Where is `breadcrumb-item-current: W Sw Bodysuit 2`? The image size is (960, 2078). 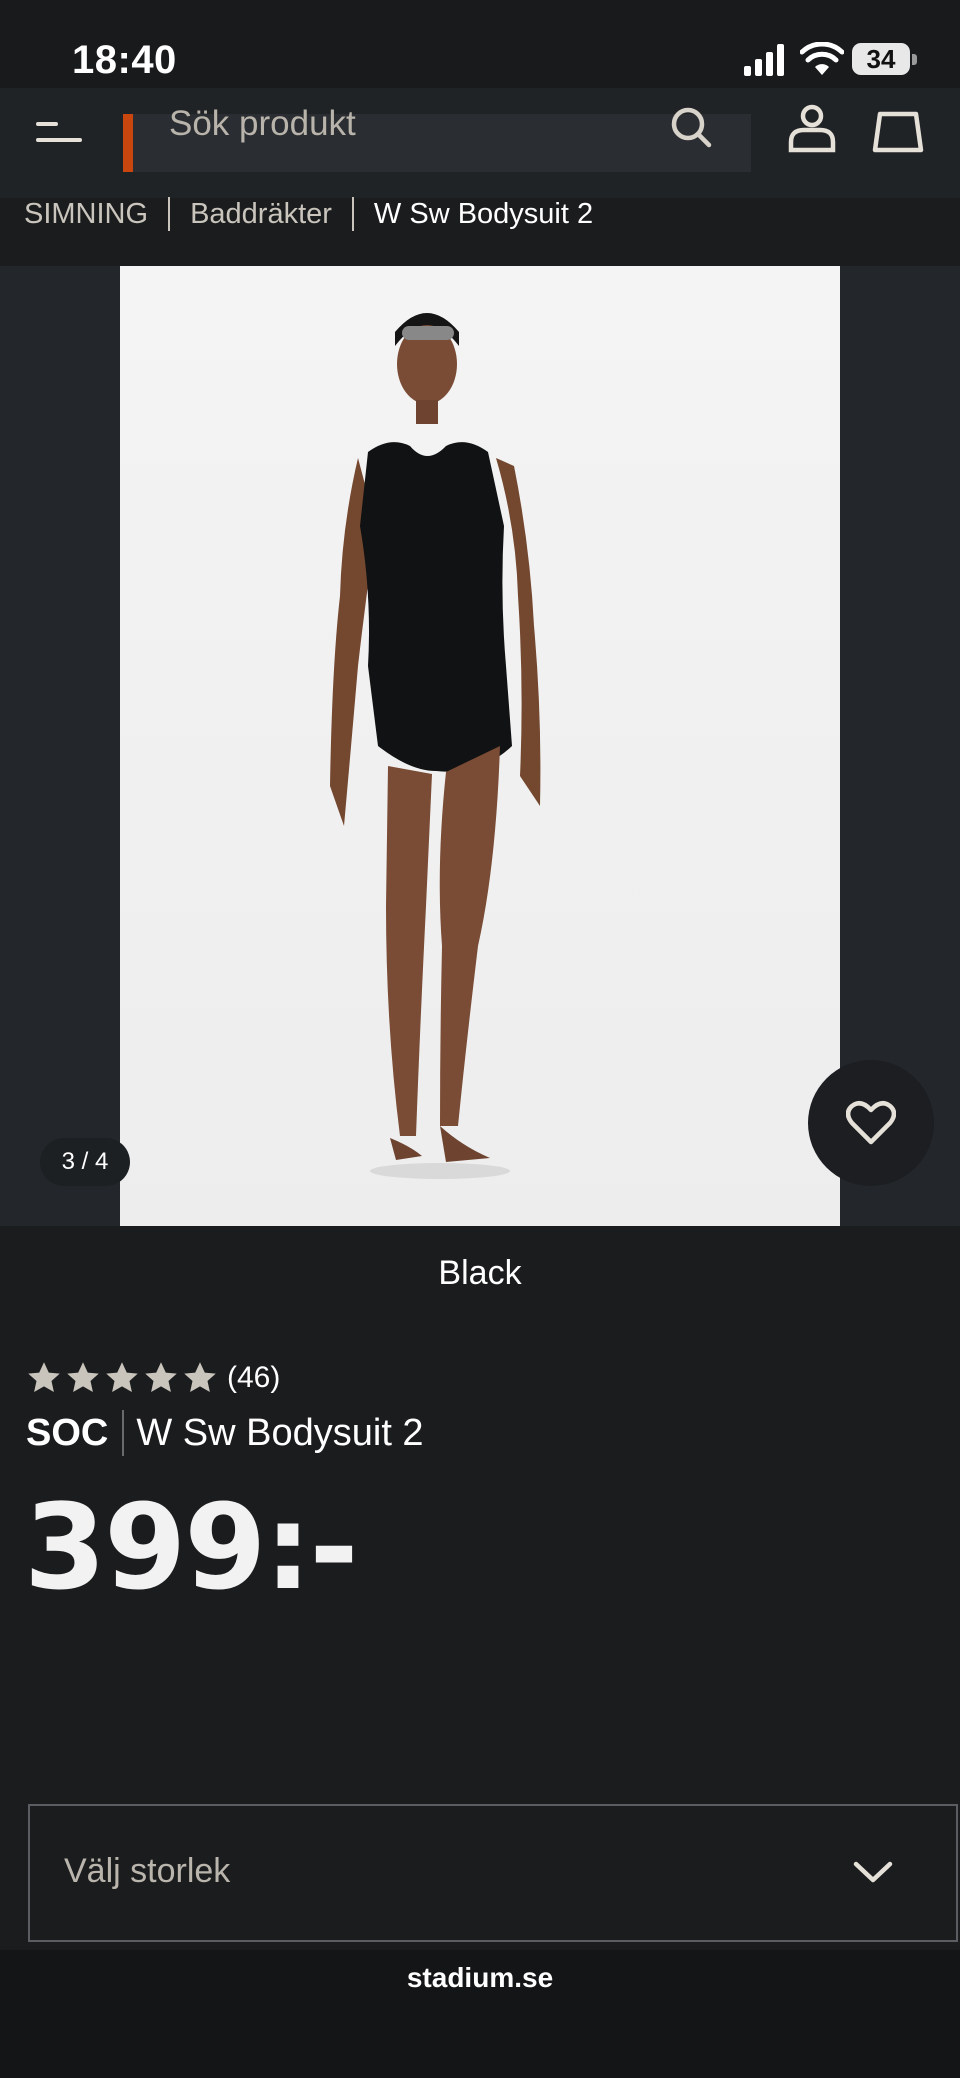 breadcrumb-item-current: W Sw Bodysuit 2 is located at coordinates (483, 213).